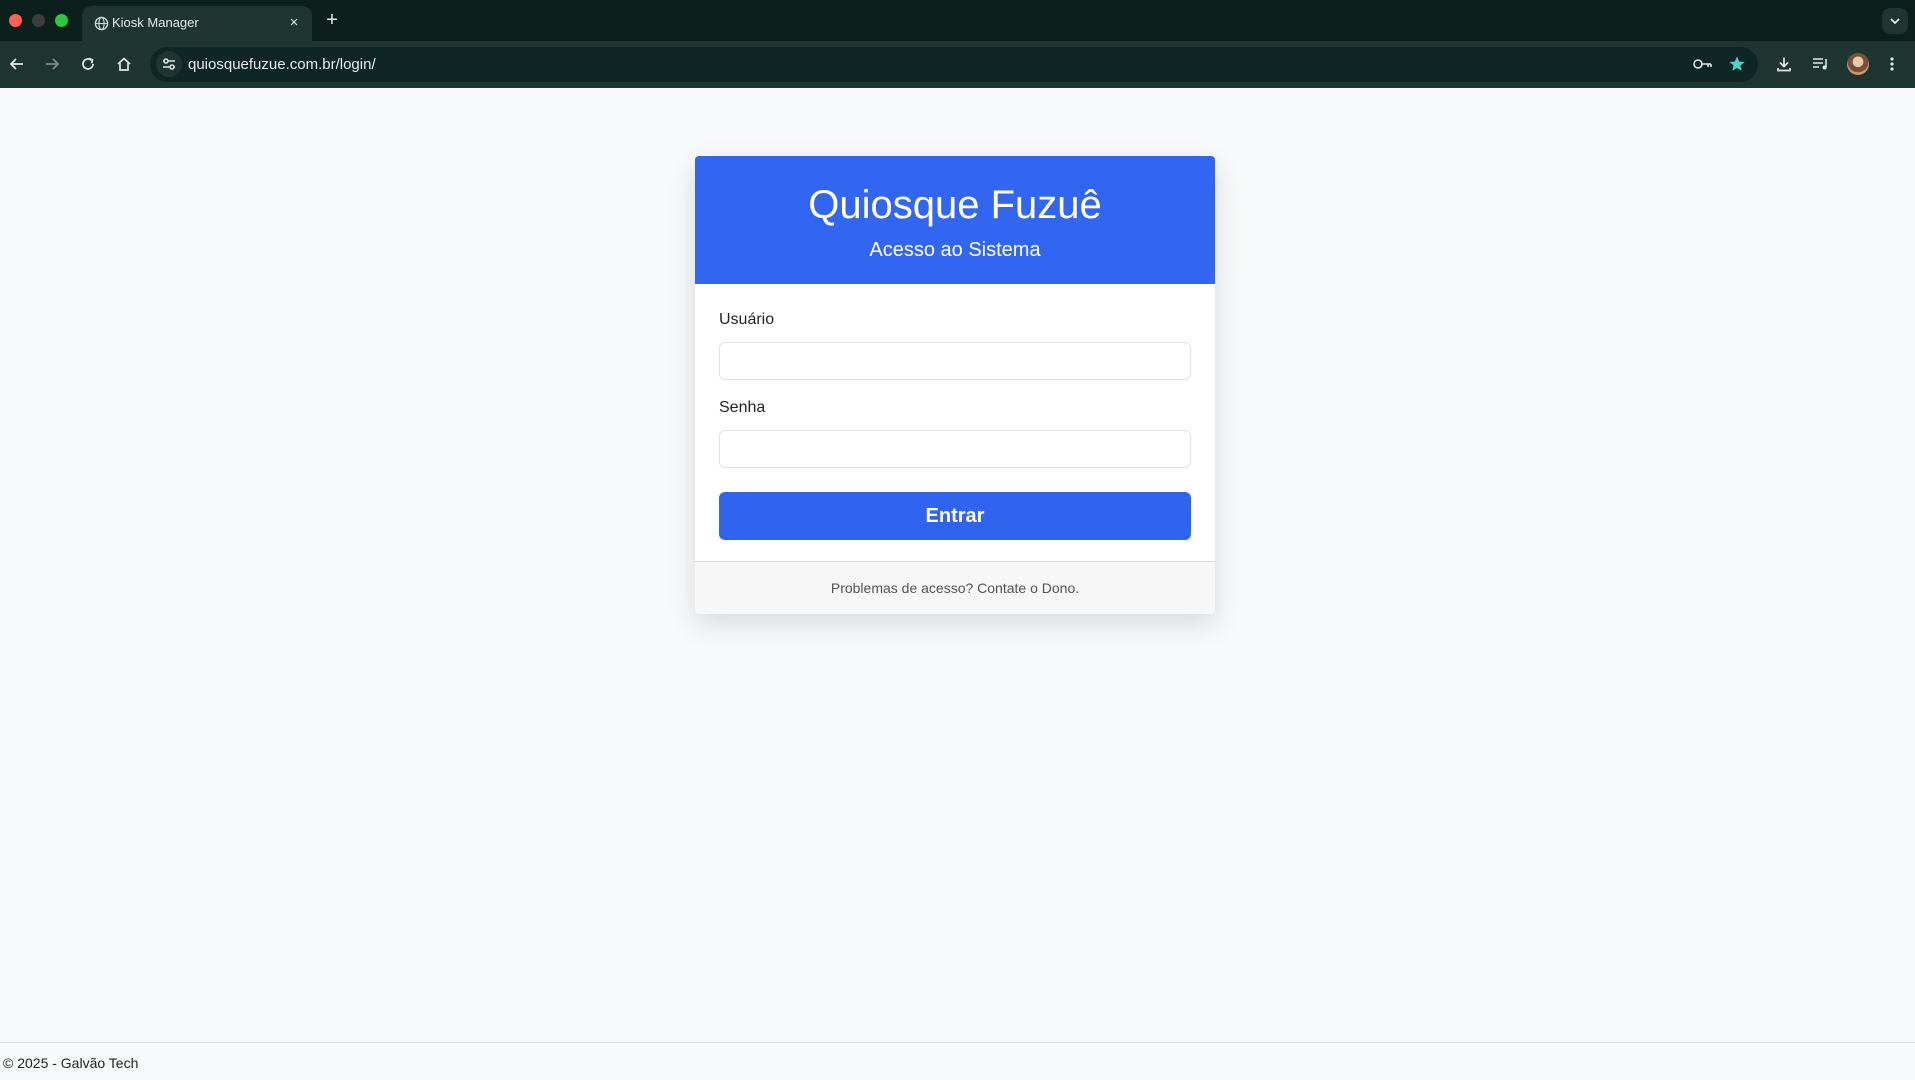 Image resolution: width=1915 pixels, height=1080 pixels. I want to click on plus-icon: +, so click(332, 20).